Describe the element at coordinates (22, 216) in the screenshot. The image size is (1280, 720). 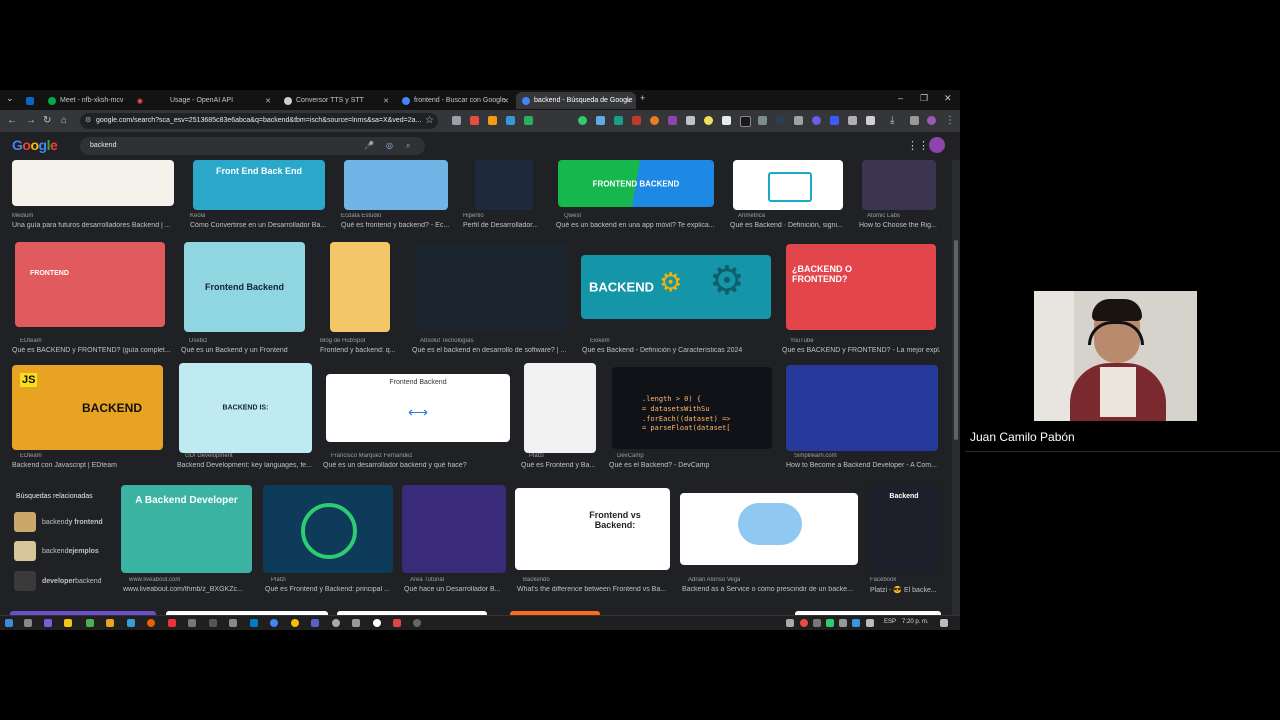
I see `result-source: Medium` at that location.